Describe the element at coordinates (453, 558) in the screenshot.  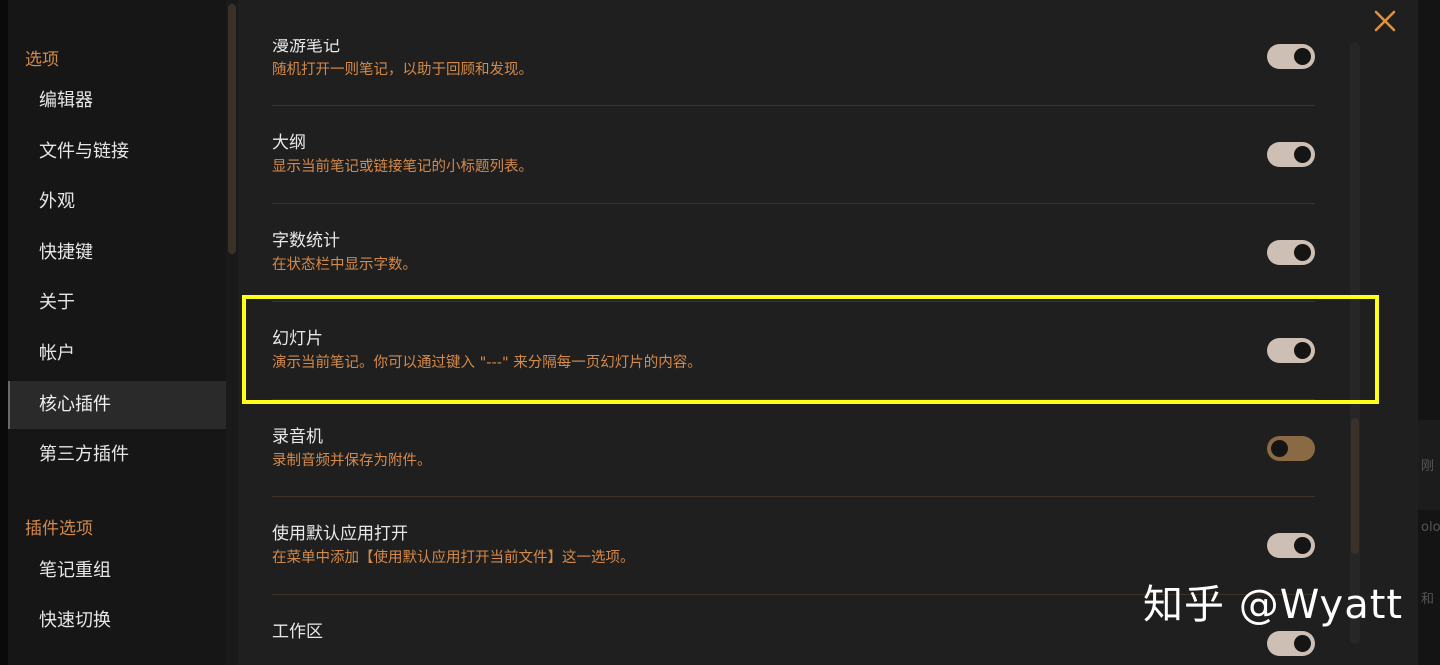
I see `plugin-description: 在菜单中添加【使用默认应用打开当前文件】这一选项。` at that location.